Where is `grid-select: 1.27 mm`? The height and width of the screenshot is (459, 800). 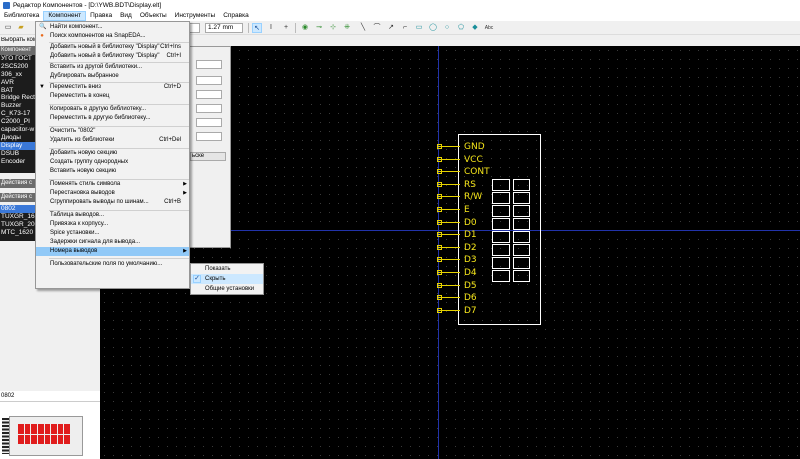 grid-select: 1.27 mm is located at coordinates (224, 28).